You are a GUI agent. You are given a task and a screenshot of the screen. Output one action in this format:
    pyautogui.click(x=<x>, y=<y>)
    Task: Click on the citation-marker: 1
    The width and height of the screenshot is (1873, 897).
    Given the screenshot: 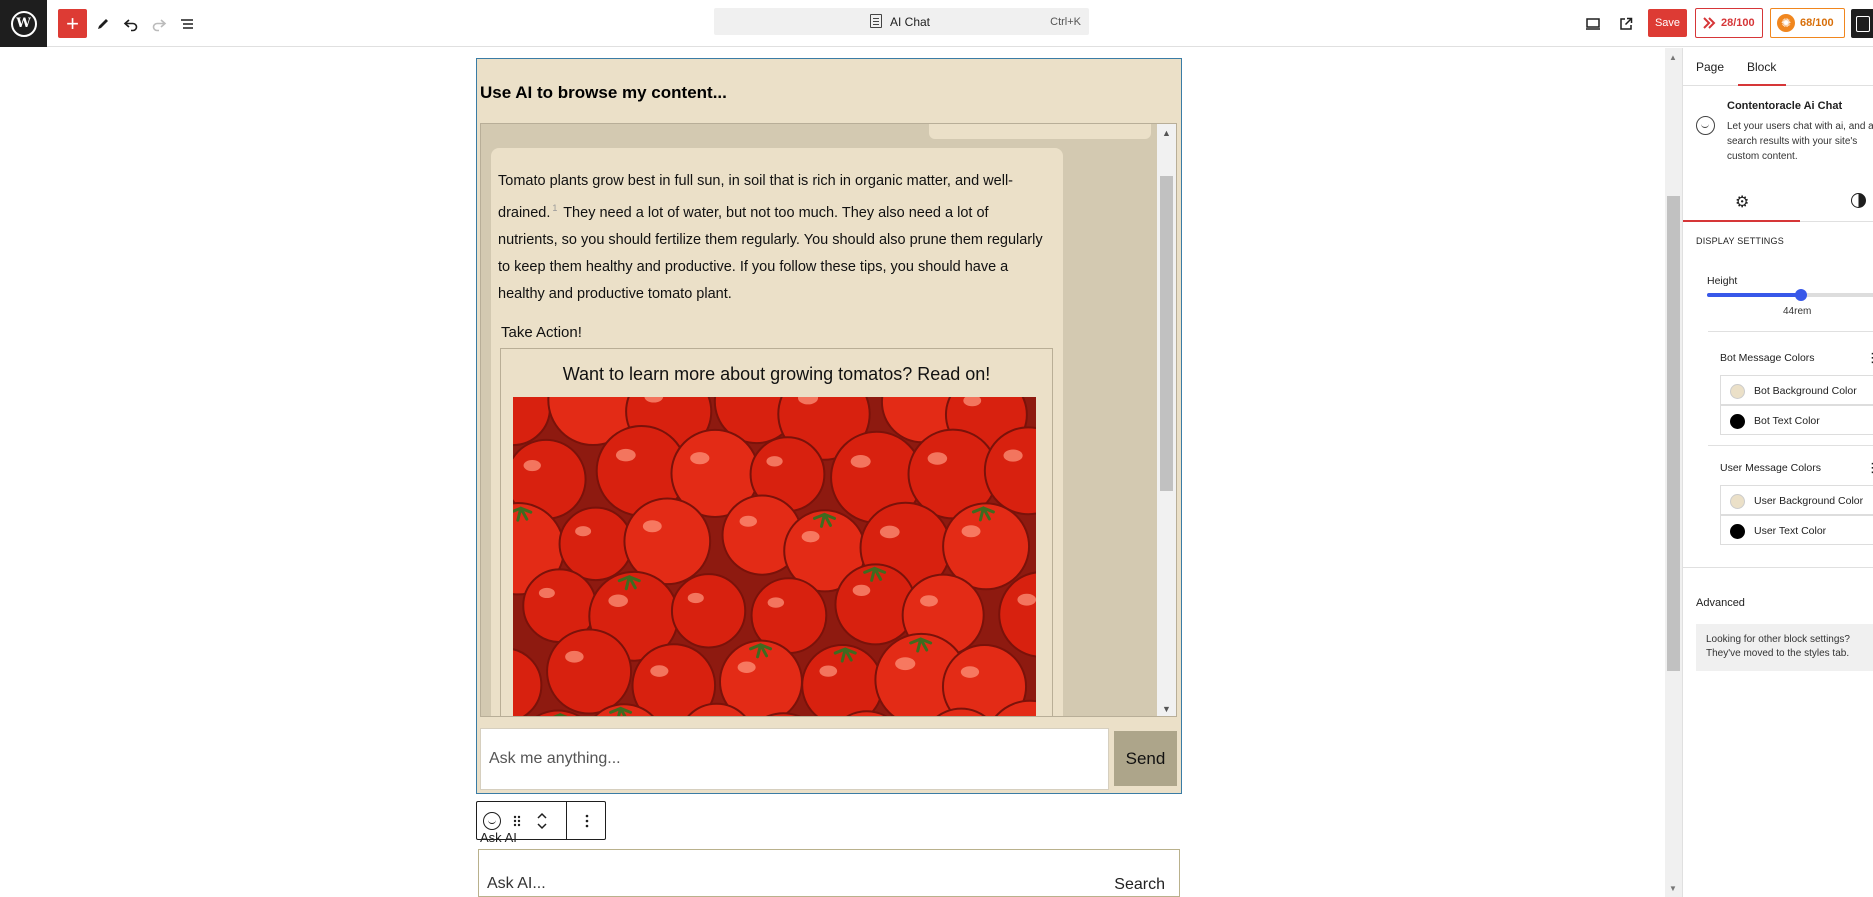 What is the action you would take?
    pyautogui.click(x=554, y=208)
    